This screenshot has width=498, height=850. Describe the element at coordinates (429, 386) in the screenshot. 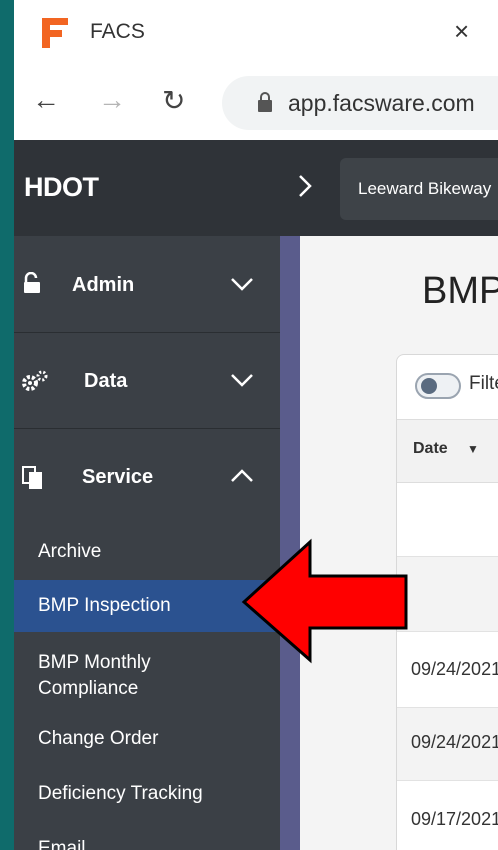

I see `toggle-knob` at that location.